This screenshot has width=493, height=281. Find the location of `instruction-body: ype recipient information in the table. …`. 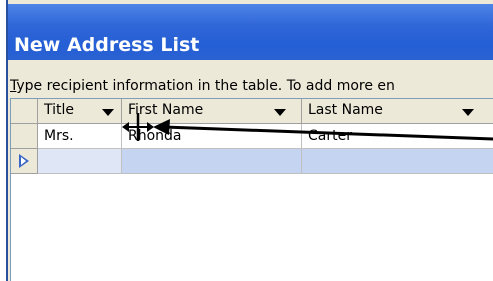

instruction-body: ype recipient information in the table. … is located at coordinates (205, 86).